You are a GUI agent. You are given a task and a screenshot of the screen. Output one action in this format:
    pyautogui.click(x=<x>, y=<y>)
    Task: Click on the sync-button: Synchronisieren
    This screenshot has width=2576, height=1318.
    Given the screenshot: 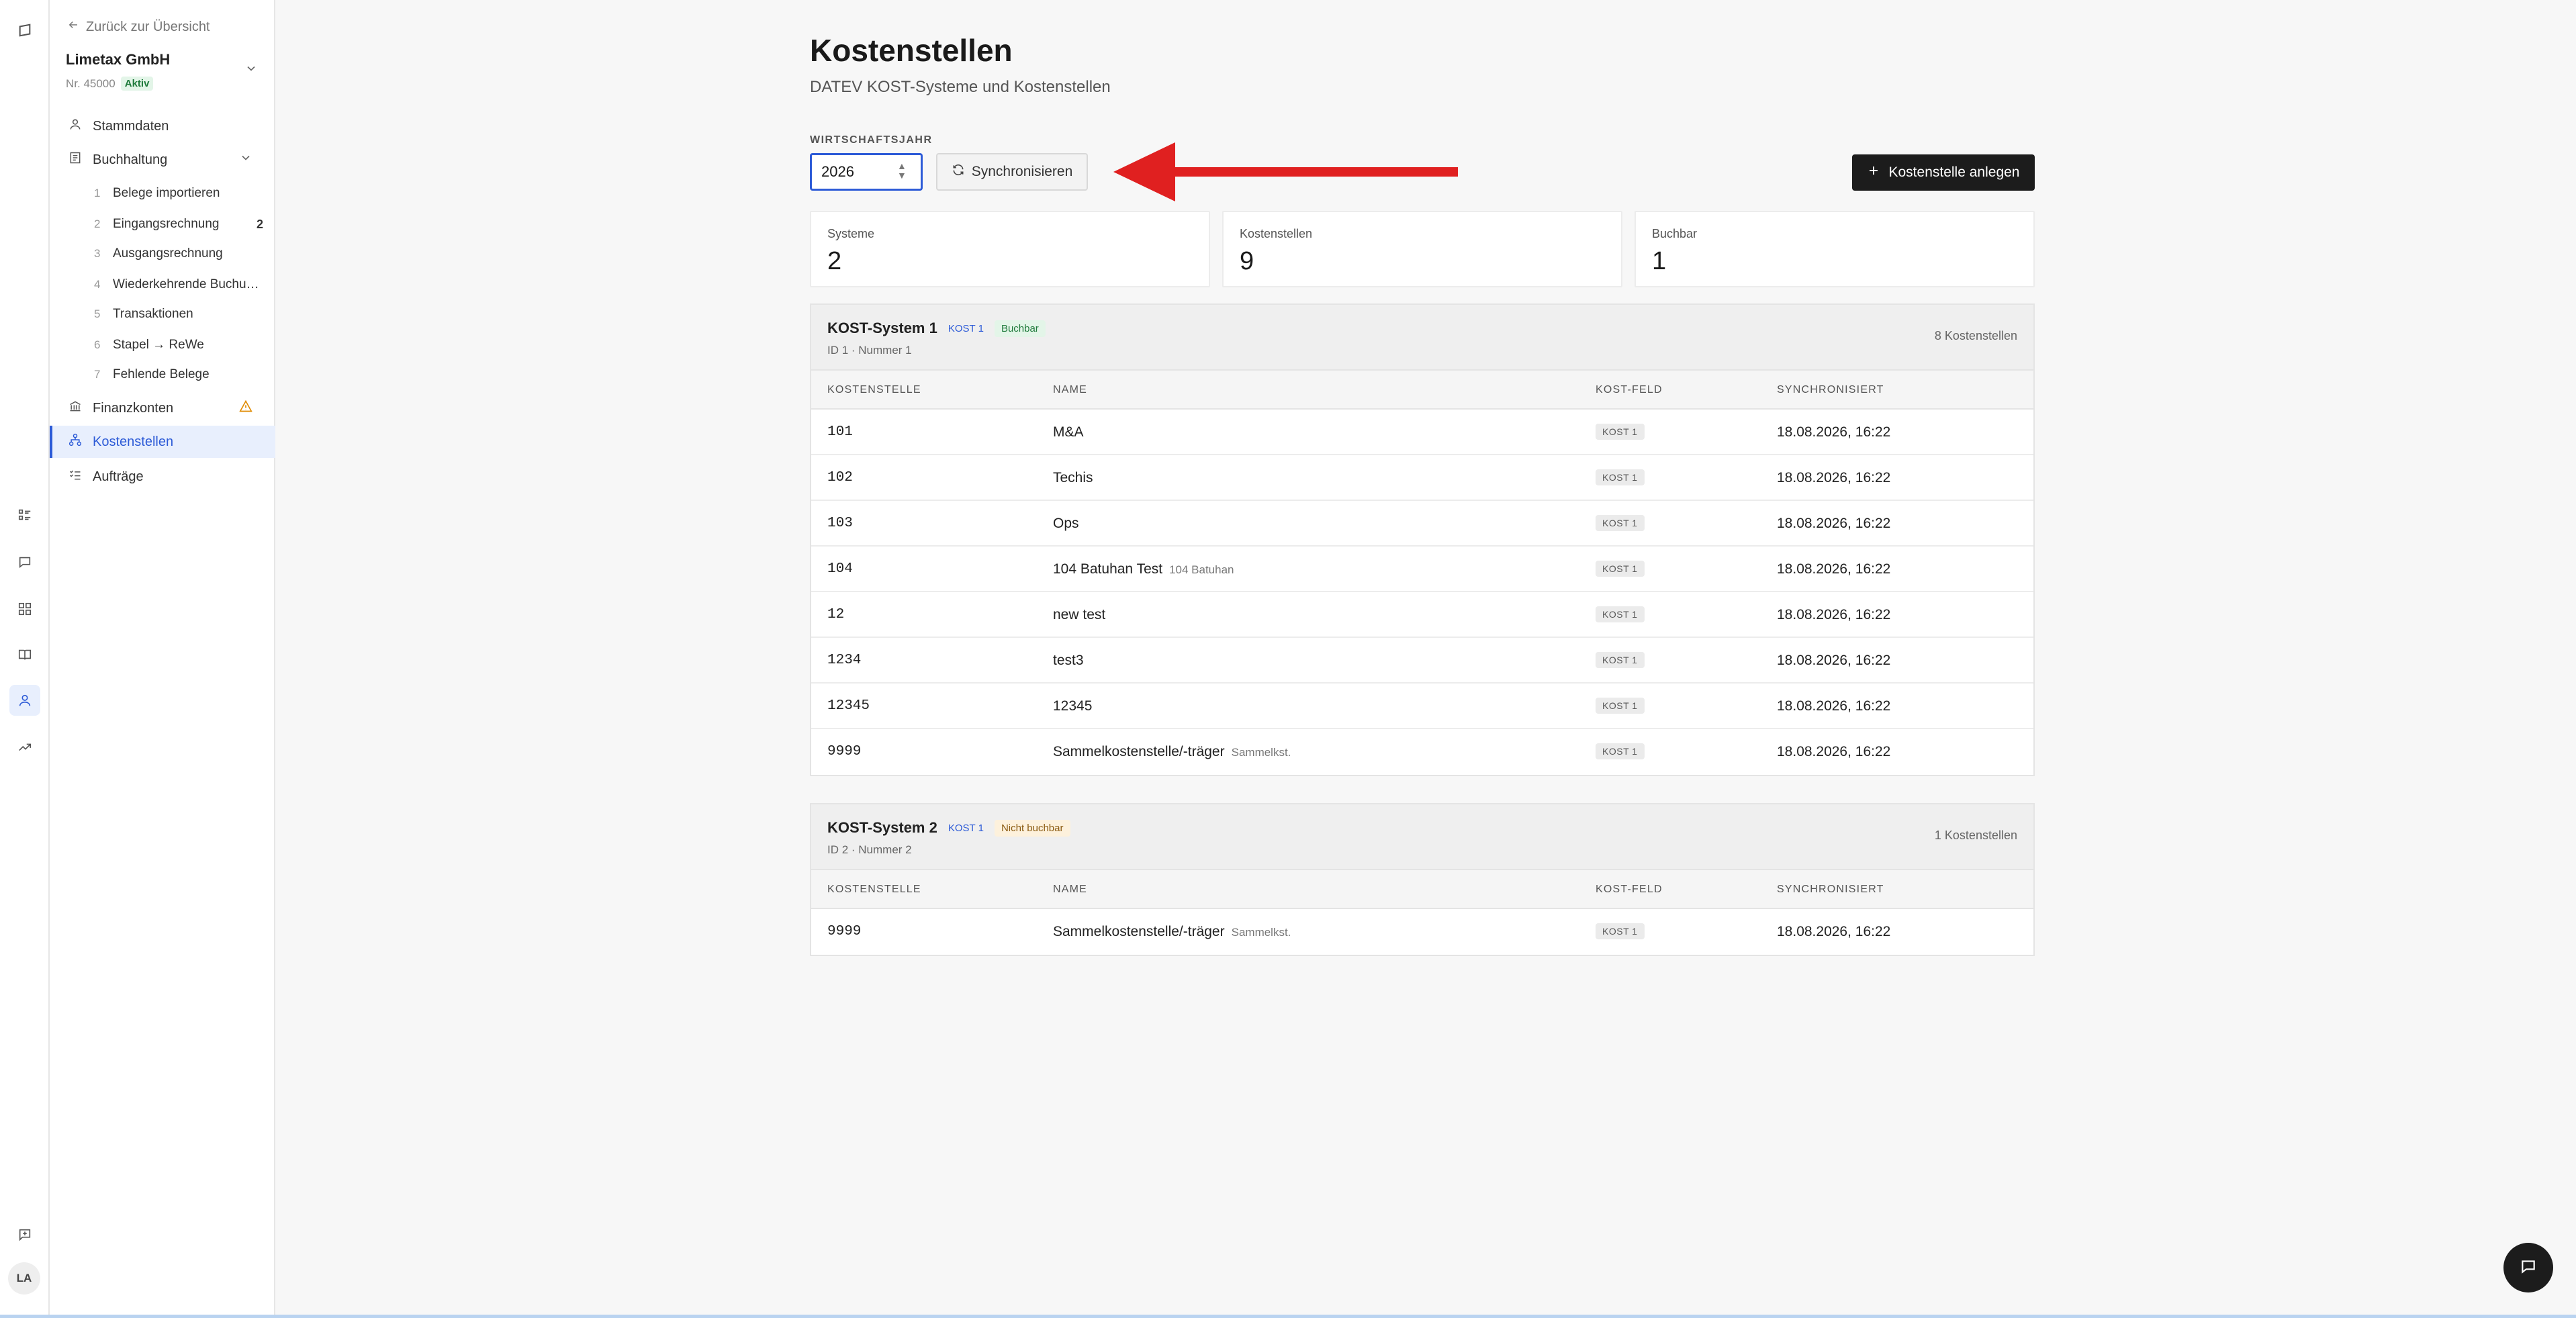 What is the action you would take?
    pyautogui.click(x=1012, y=172)
    